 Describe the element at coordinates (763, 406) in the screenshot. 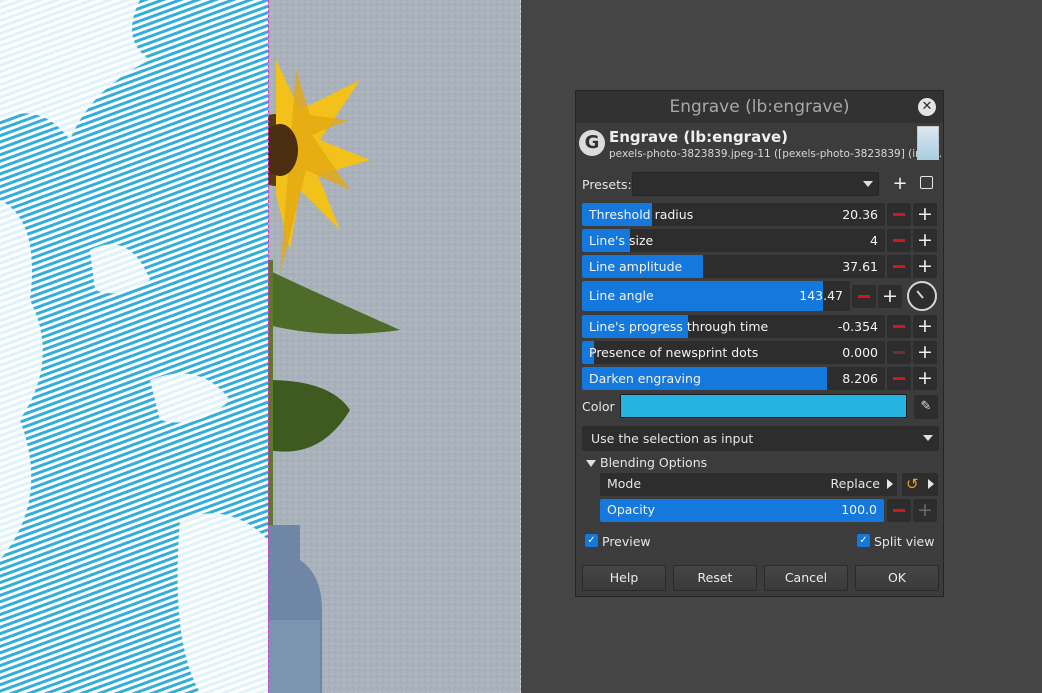

I see `color-swatch` at that location.